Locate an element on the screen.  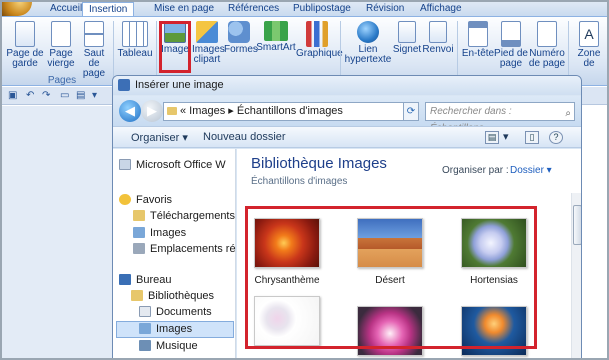
preview-pane-icon: ▯ is located at coordinates (532, 137).